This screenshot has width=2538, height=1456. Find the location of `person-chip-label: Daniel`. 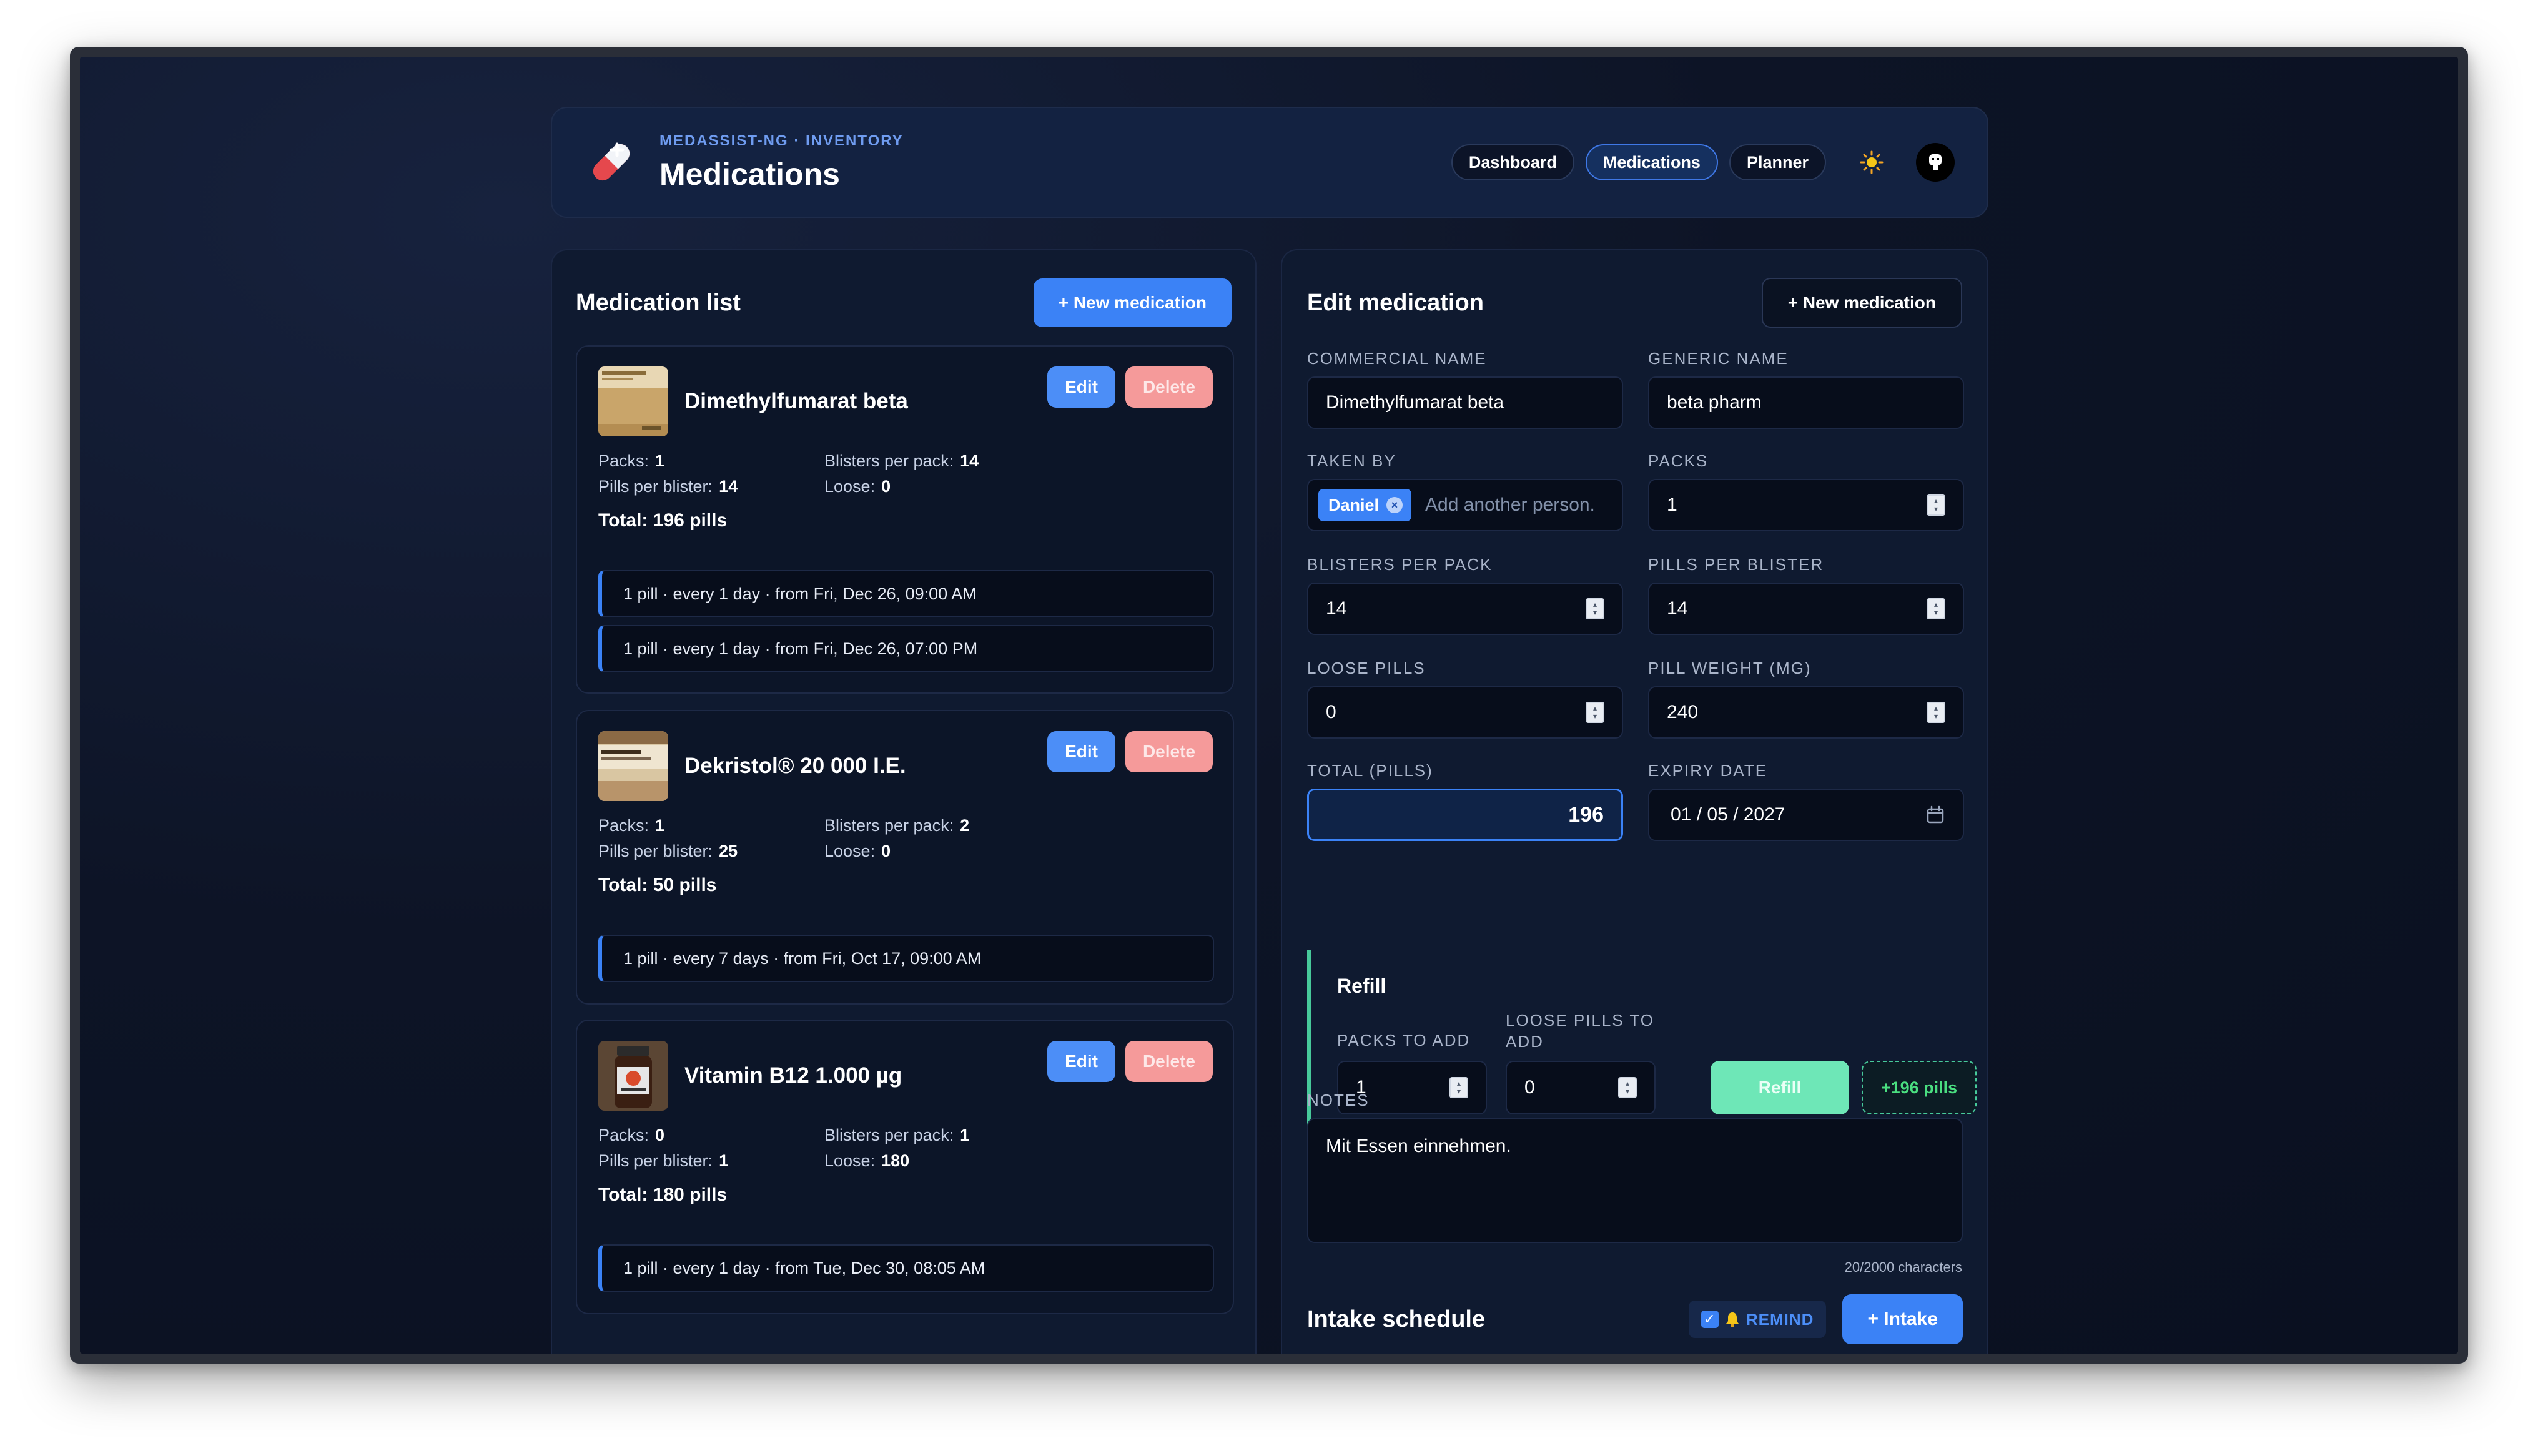

person-chip-label: Daniel is located at coordinates (1354, 504).